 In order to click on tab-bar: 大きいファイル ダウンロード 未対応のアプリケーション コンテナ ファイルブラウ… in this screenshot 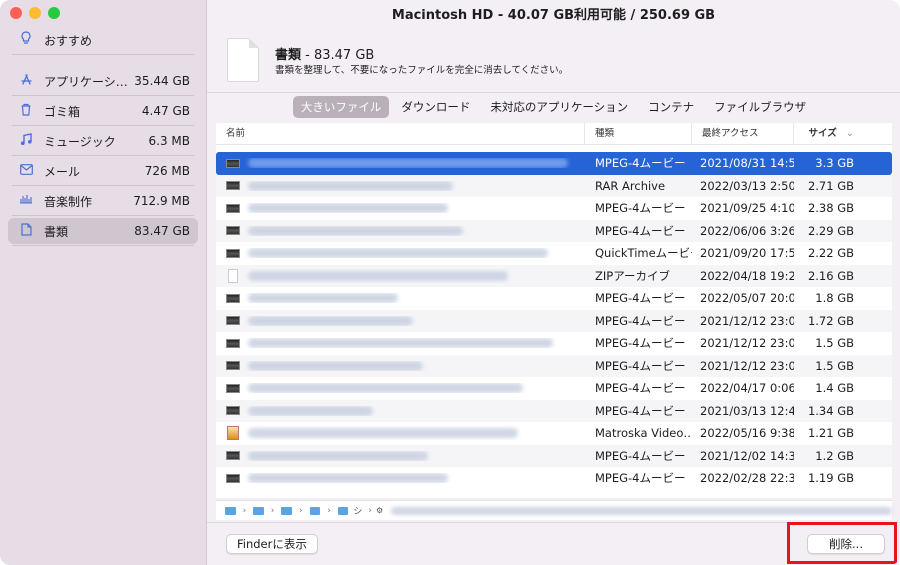, I will do `click(553, 107)`.